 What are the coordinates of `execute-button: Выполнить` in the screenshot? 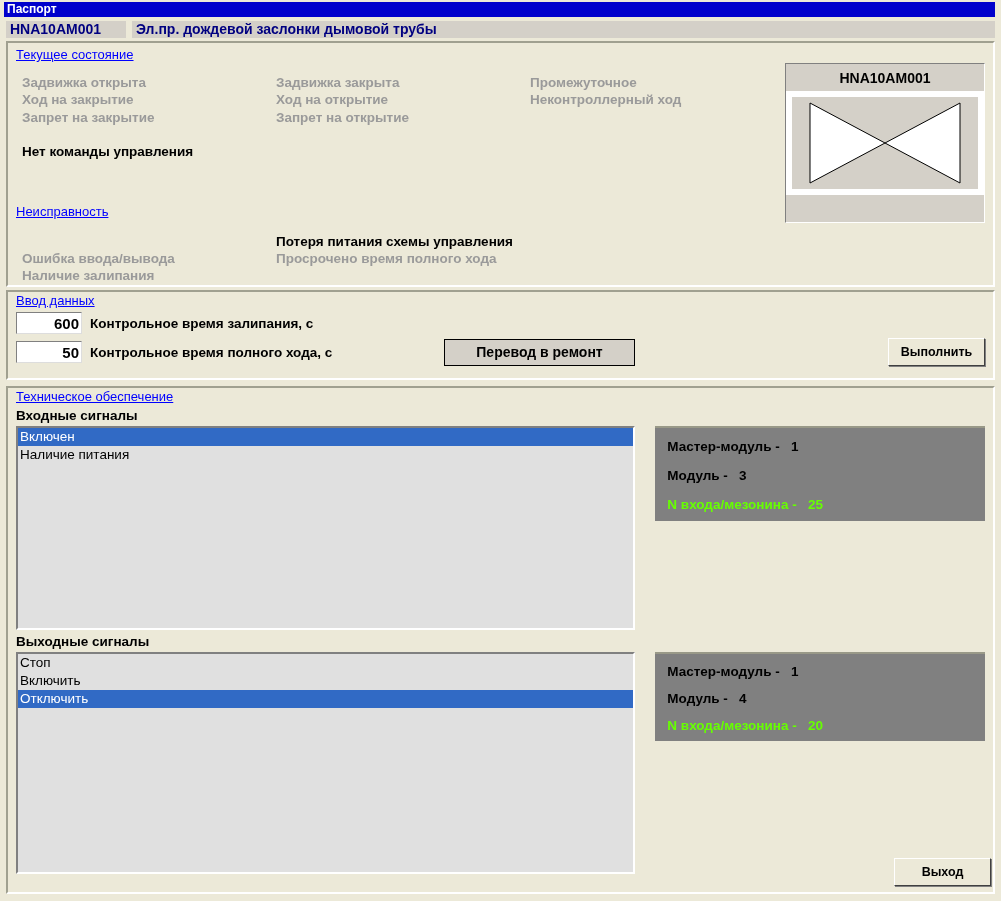 It's located at (936, 352).